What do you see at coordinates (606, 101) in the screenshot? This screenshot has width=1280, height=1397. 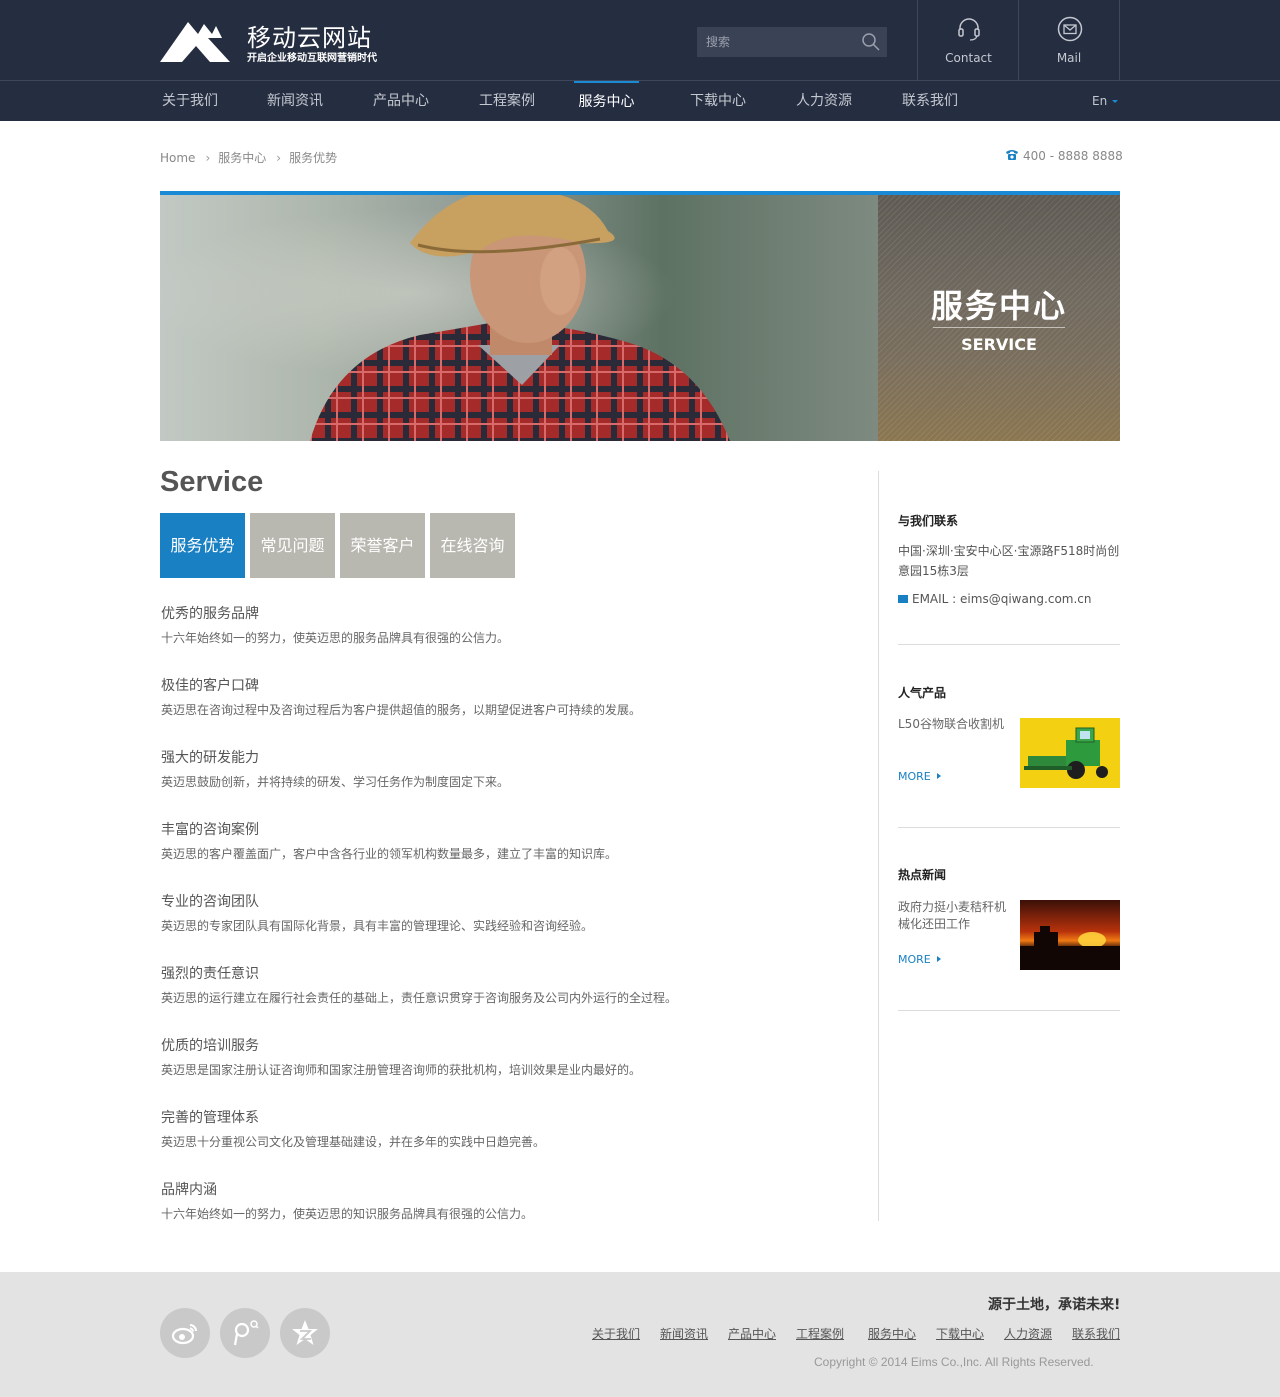 I see `nav-item-service: 服务中心` at bounding box center [606, 101].